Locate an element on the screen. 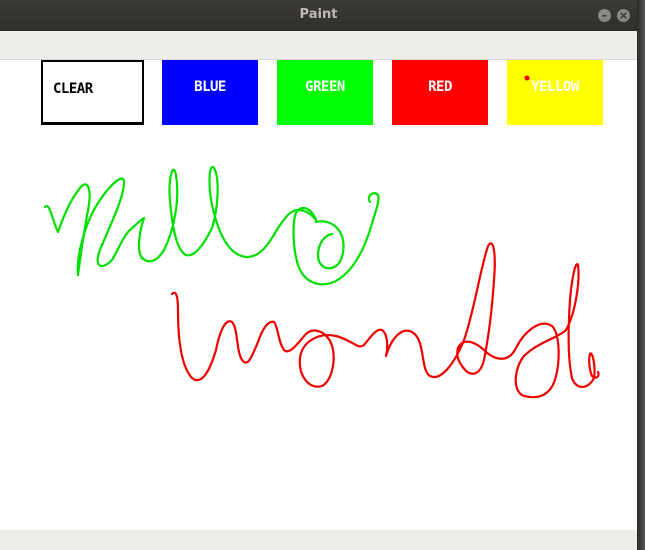 Image resolution: width=645 pixels, height=550 pixels. window-title: Paint is located at coordinates (318, 14).